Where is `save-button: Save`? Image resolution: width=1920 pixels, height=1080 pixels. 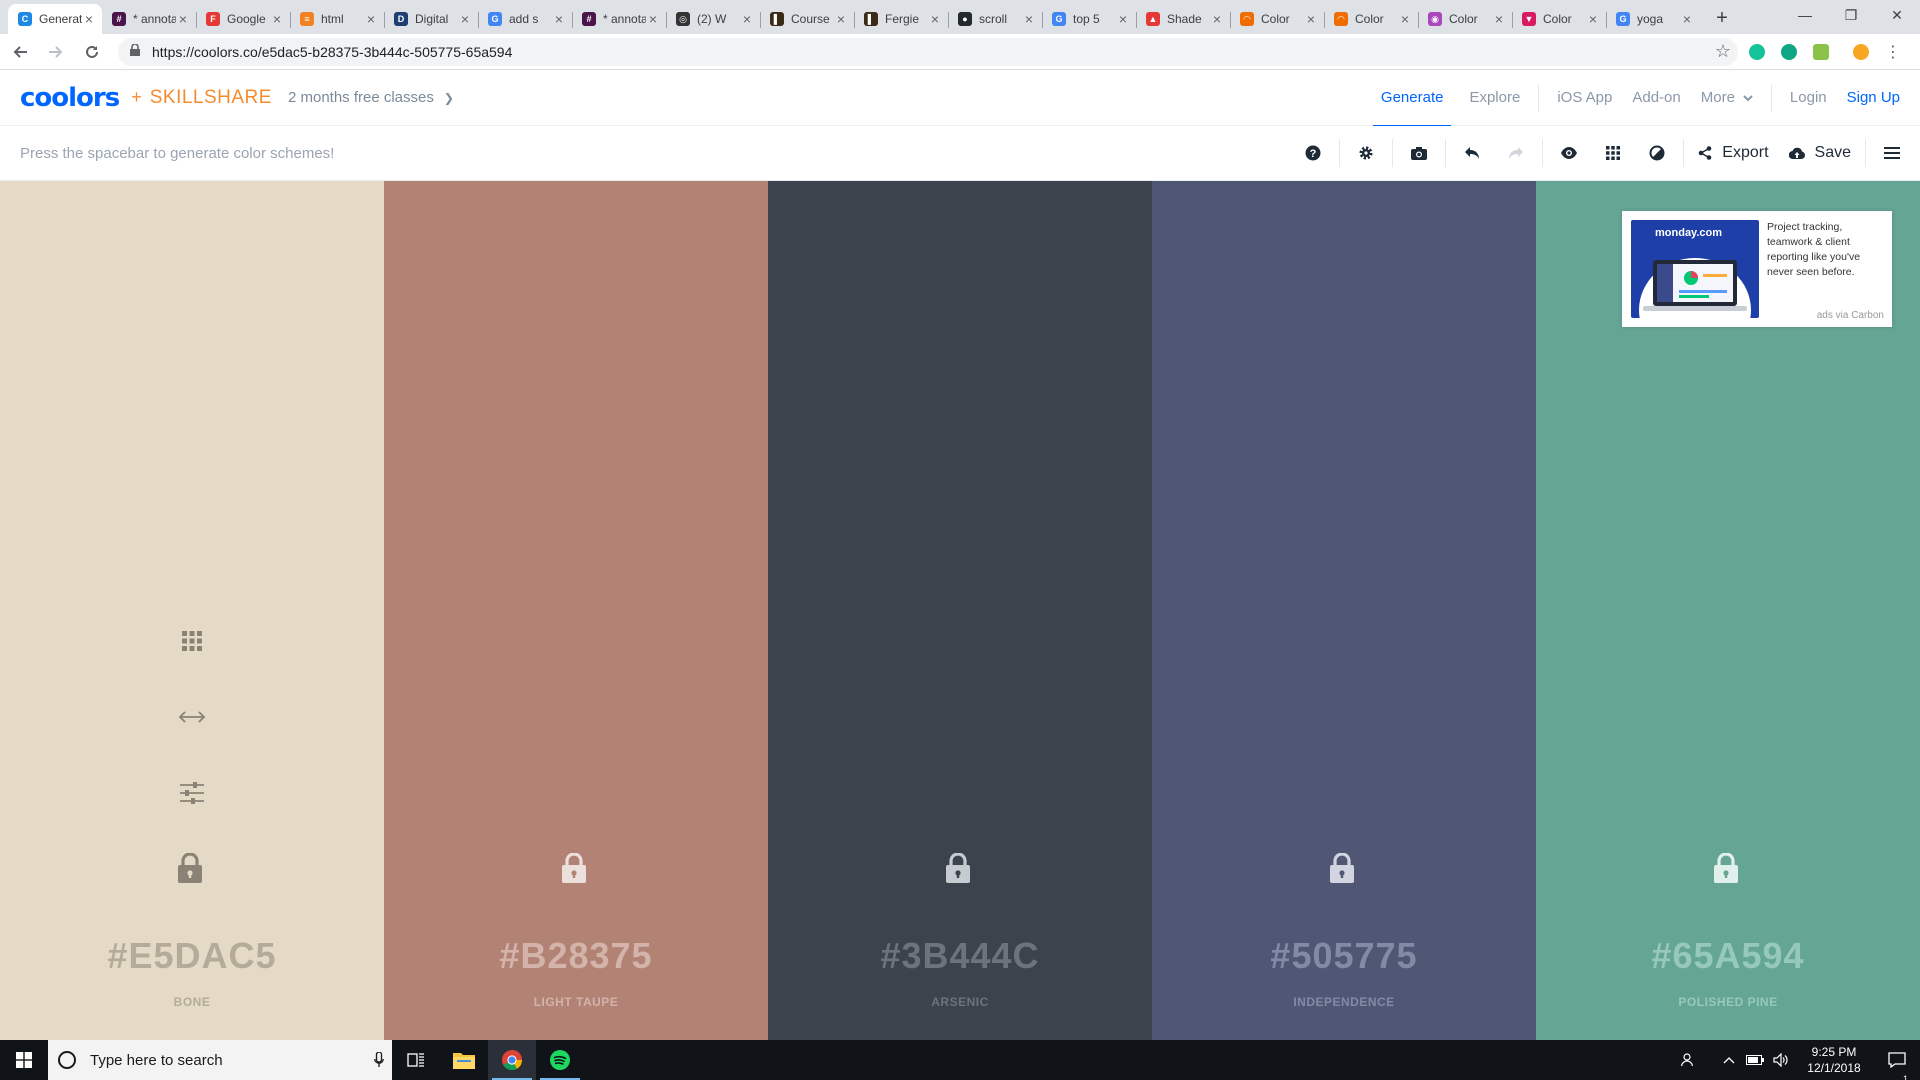
save-button: Save is located at coordinates (1820, 153).